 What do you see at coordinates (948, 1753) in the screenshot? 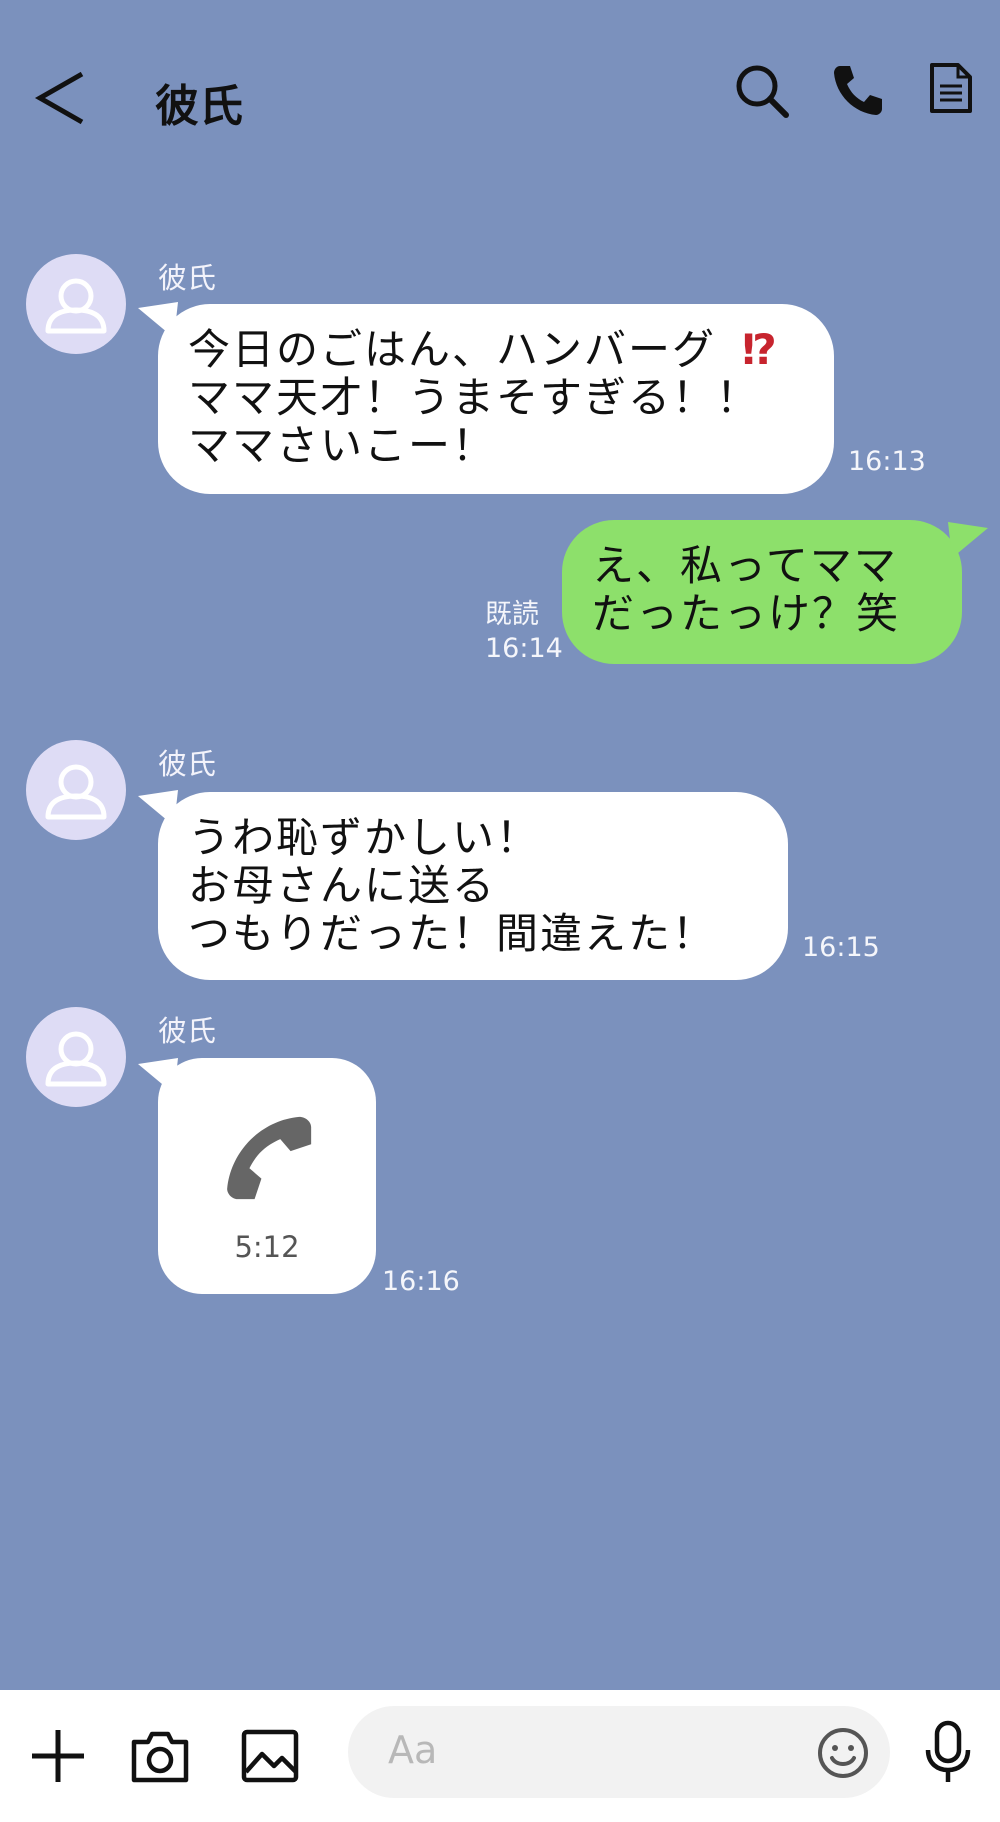
I see `microphone-icon` at bounding box center [948, 1753].